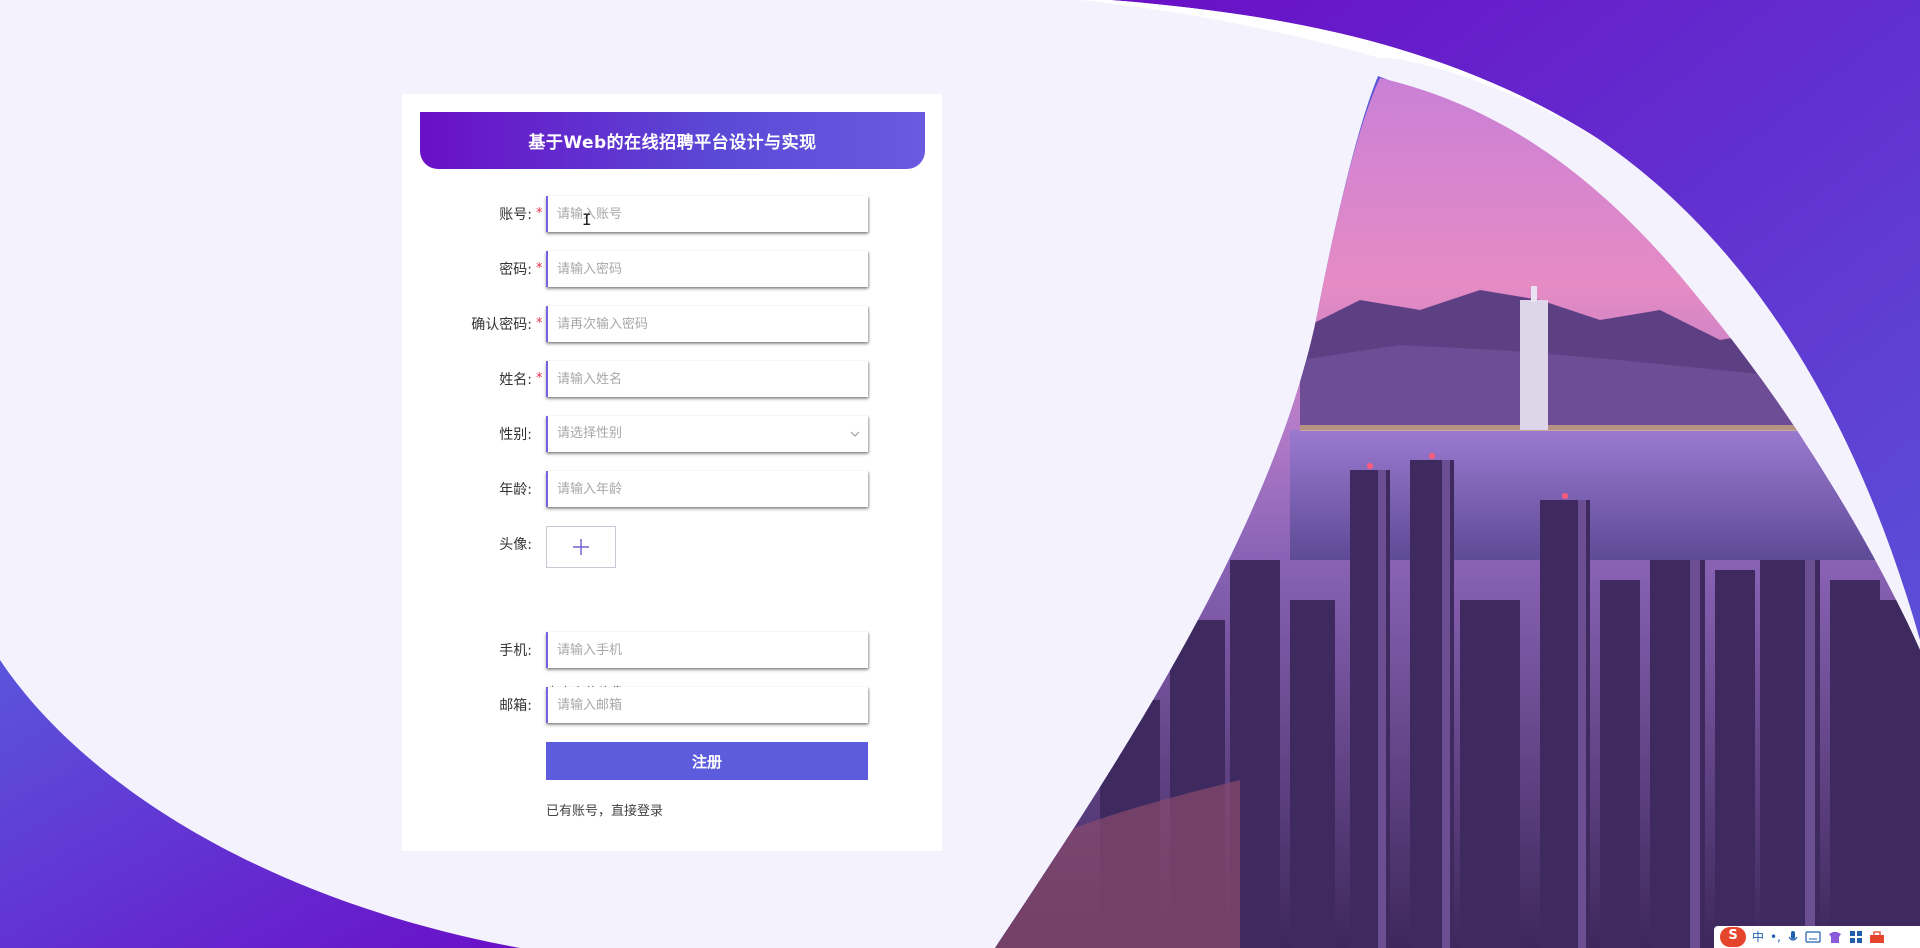  I want to click on password-field-wrapper, so click(707, 269).